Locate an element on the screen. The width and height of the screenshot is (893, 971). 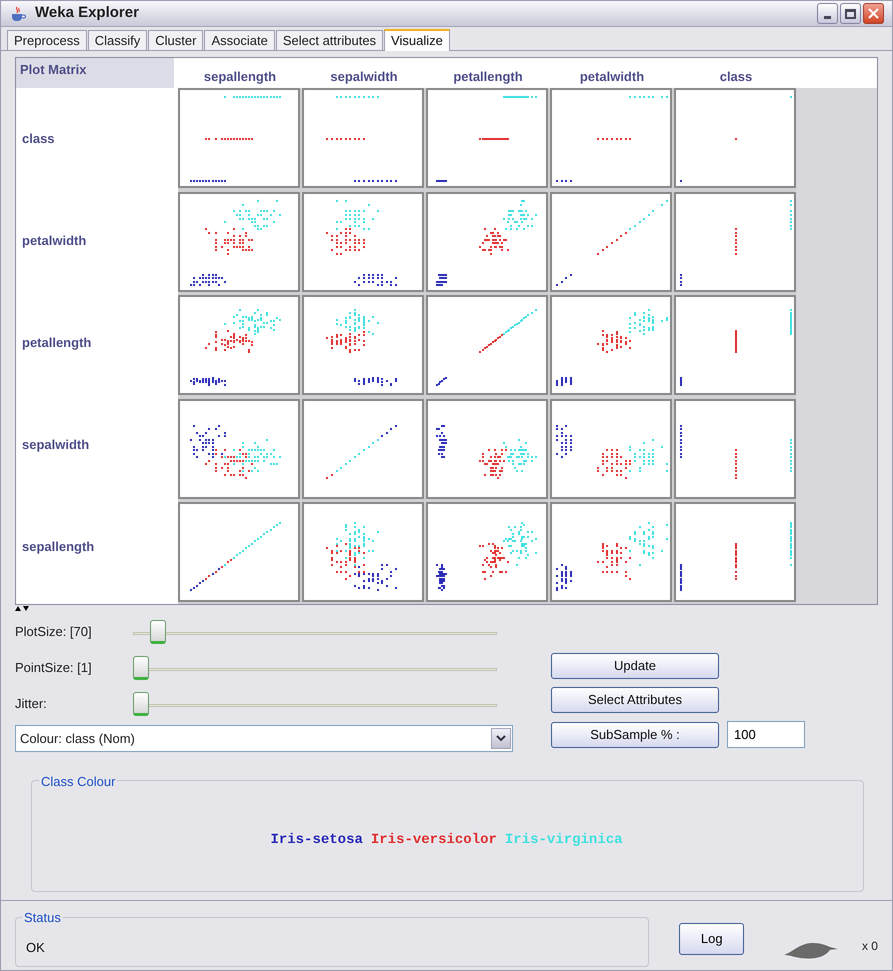
minimize-icon is located at coordinates (827, 17).